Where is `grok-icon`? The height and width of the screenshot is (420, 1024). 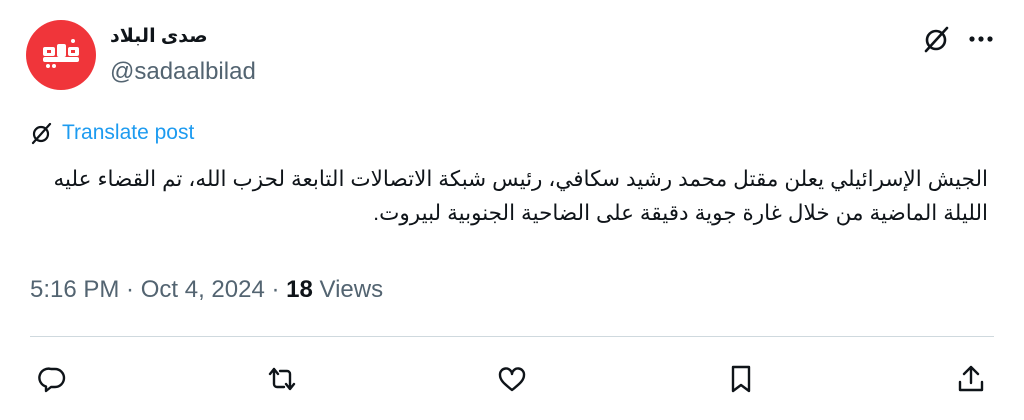
grok-icon is located at coordinates (937, 39).